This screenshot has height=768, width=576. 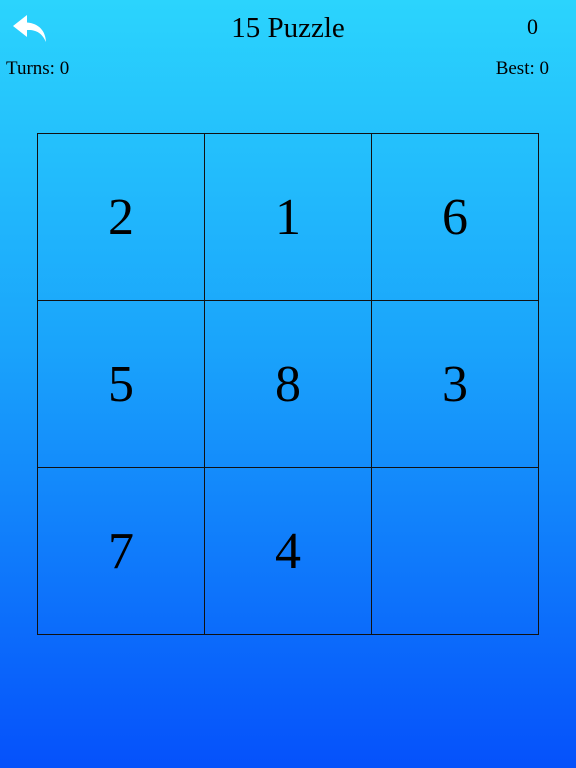 I want to click on empty-tile-slot, so click(x=455, y=551).